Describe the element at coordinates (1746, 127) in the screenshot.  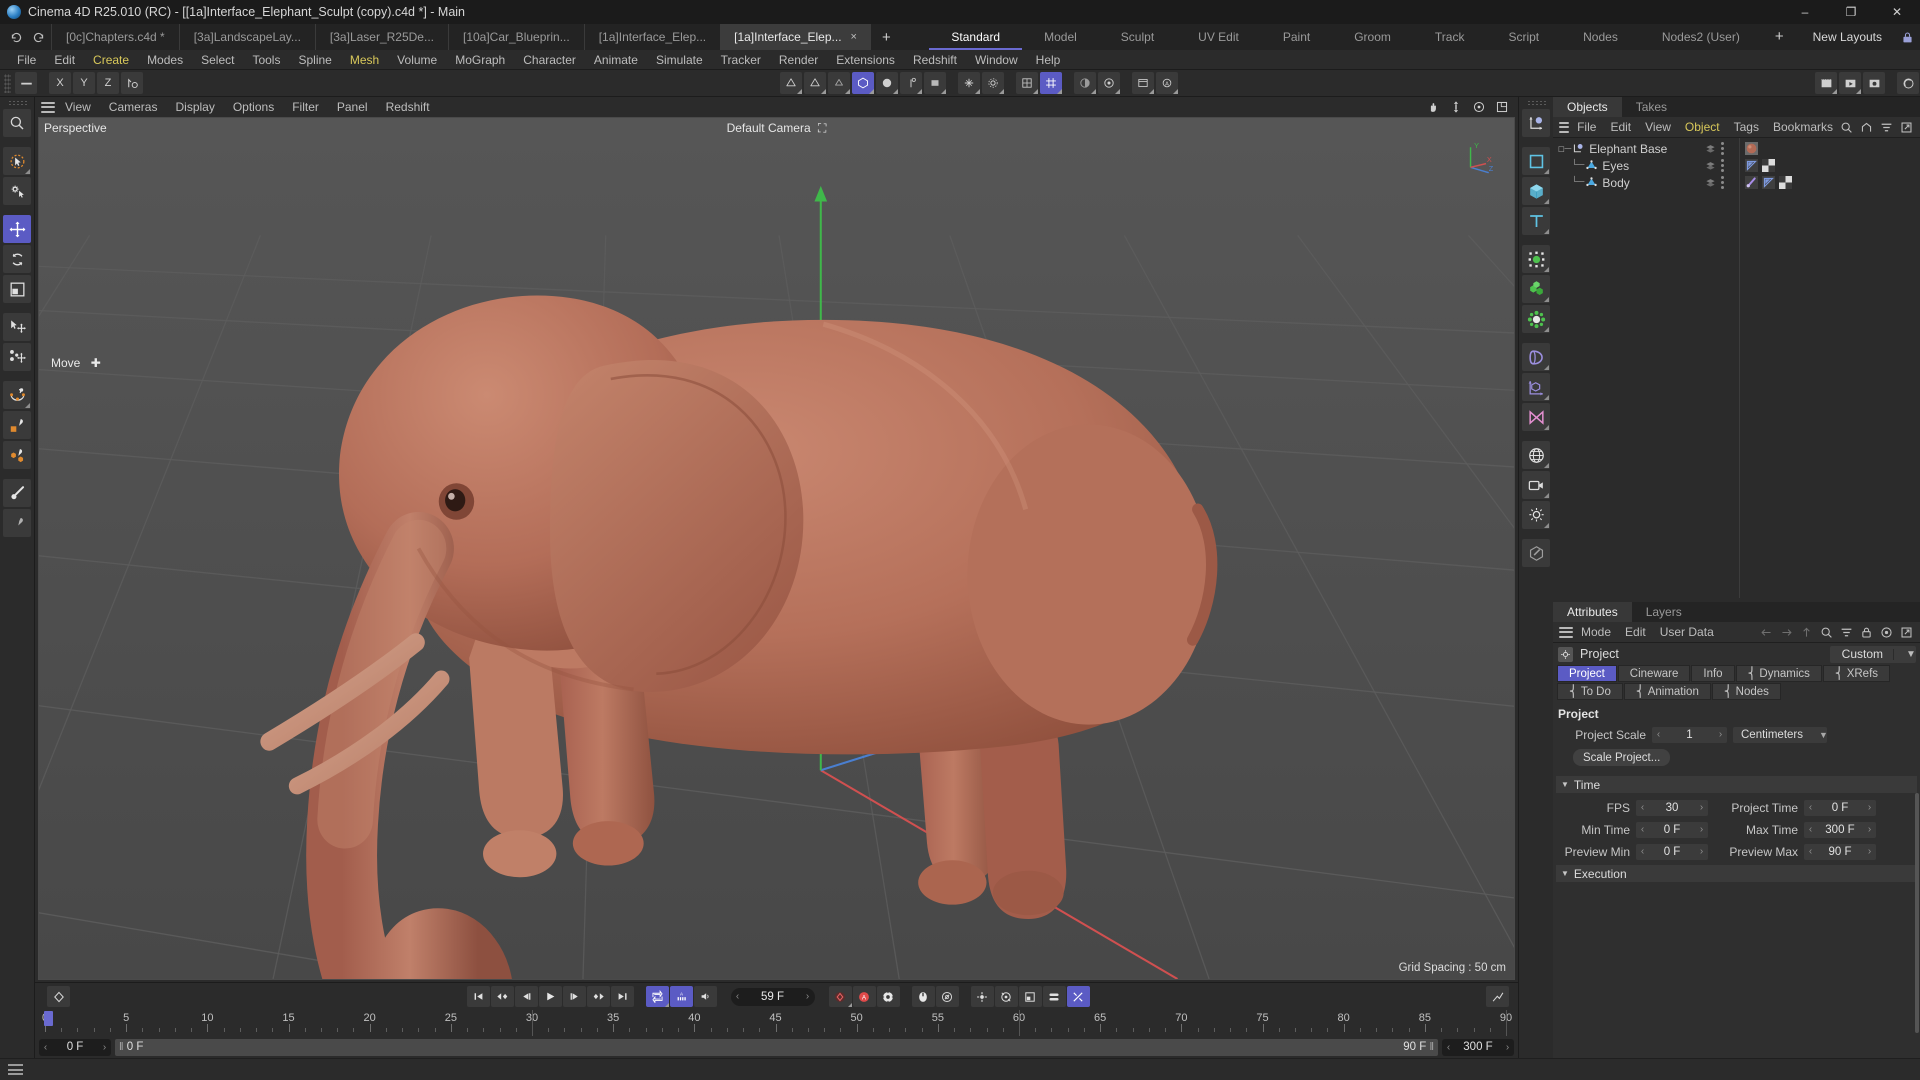
I see `om-menu-tags: Tags` at that location.